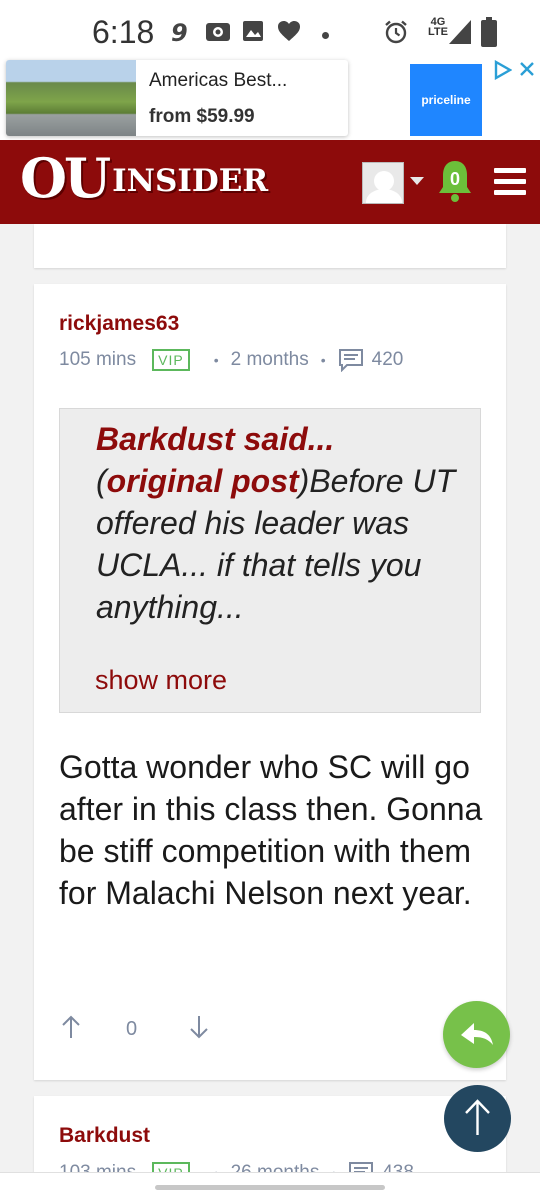 This screenshot has width=540, height=1200. Describe the element at coordinates (527, 69) in the screenshot. I see `close-icon` at that location.